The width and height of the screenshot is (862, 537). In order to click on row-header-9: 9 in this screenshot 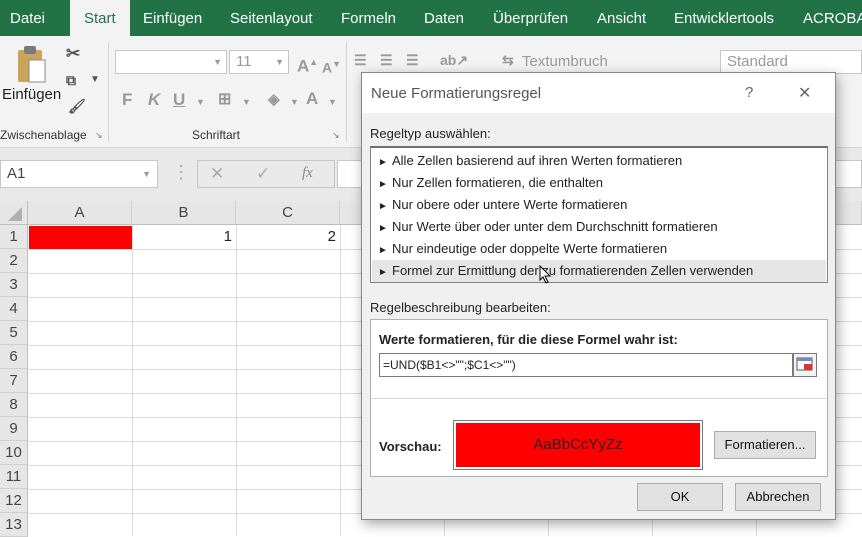, I will do `click(14, 429)`.